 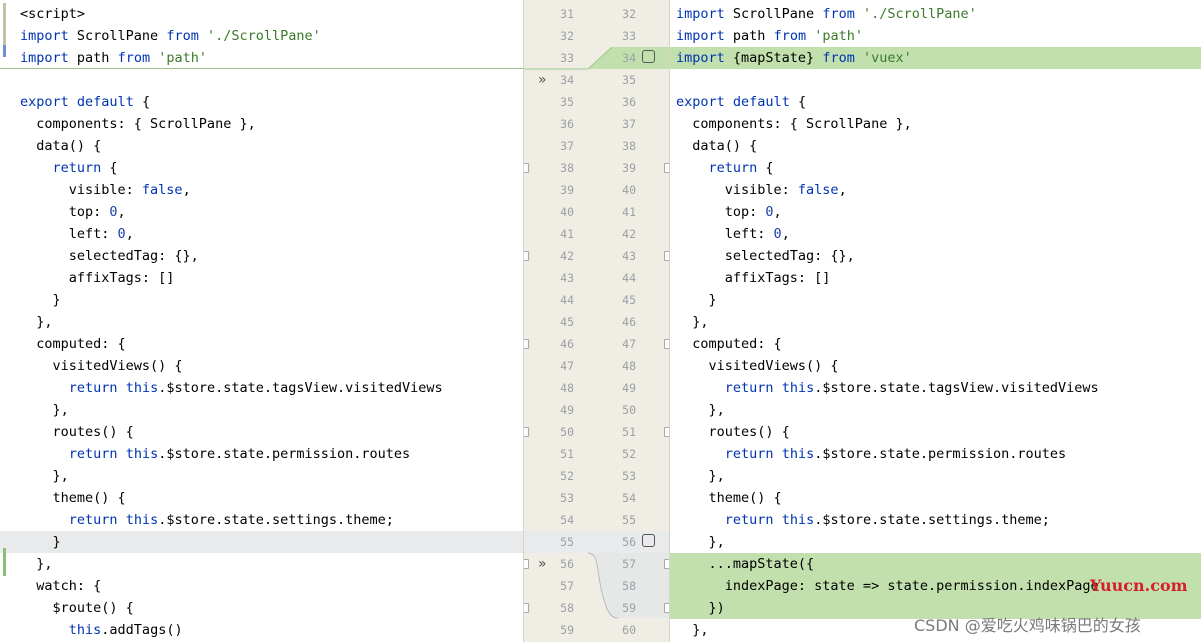 I want to click on right-code-line: top: 0,, so click(x=935, y=212).